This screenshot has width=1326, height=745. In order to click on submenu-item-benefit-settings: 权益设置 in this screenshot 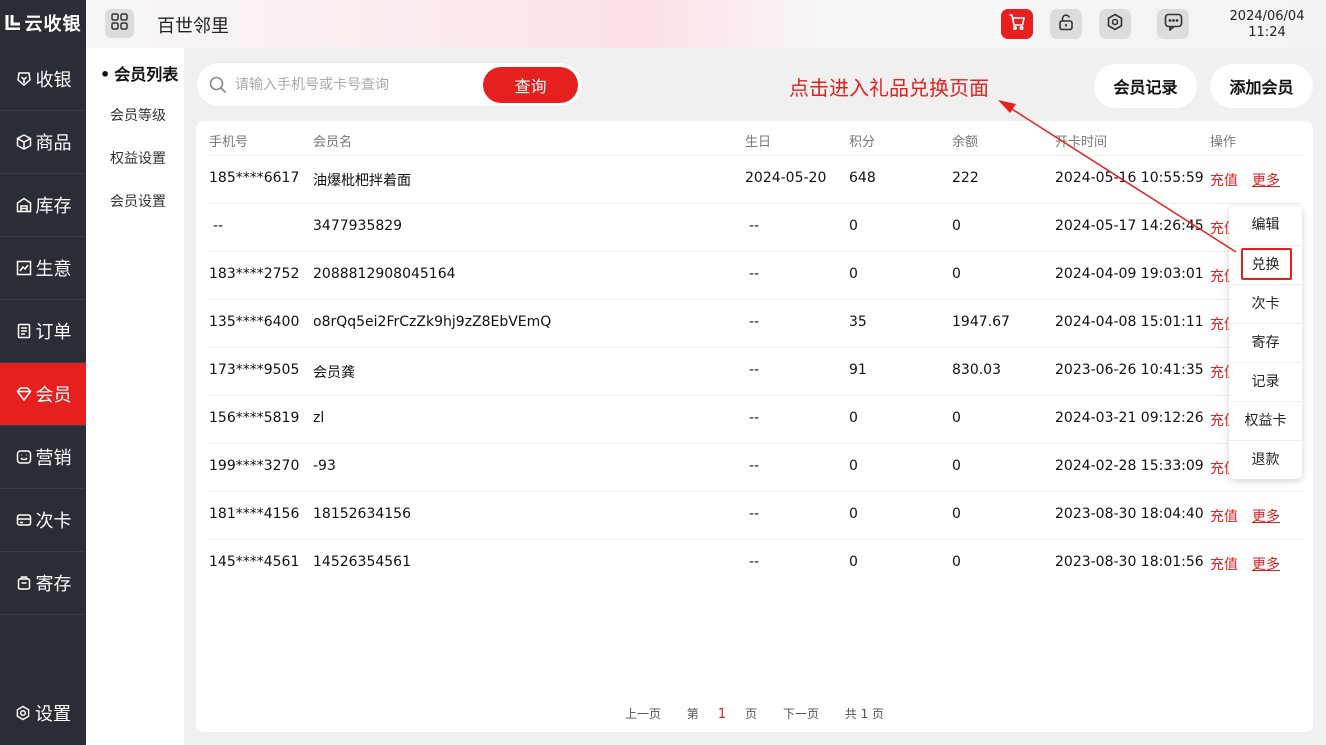, I will do `click(138, 158)`.